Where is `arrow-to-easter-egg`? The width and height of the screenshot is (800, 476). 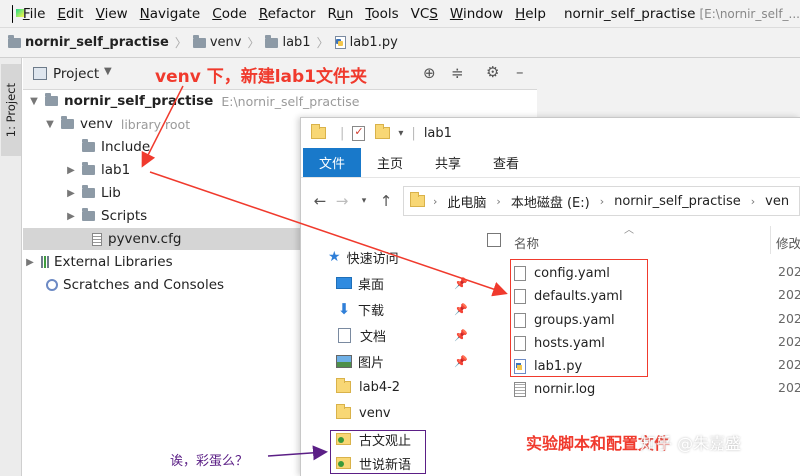
arrow-to-easter-egg is located at coordinates (297, 453).